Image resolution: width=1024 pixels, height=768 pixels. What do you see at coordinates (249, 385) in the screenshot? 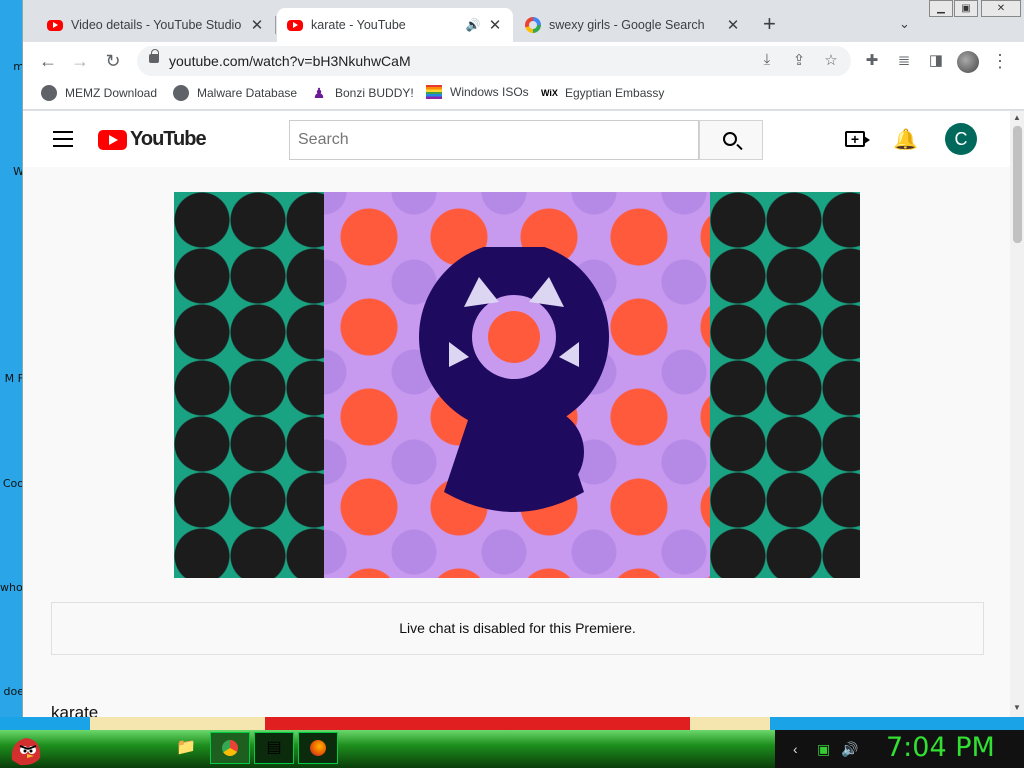
I see `video-pattern-left` at bounding box center [249, 385].